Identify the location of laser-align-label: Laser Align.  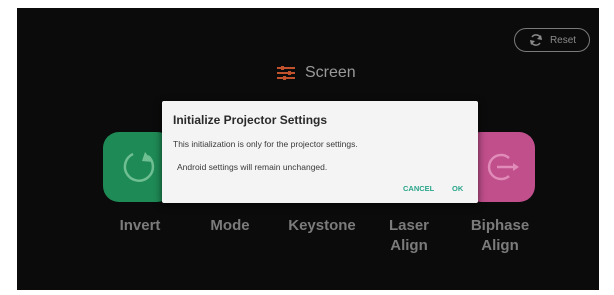
(409, 236).